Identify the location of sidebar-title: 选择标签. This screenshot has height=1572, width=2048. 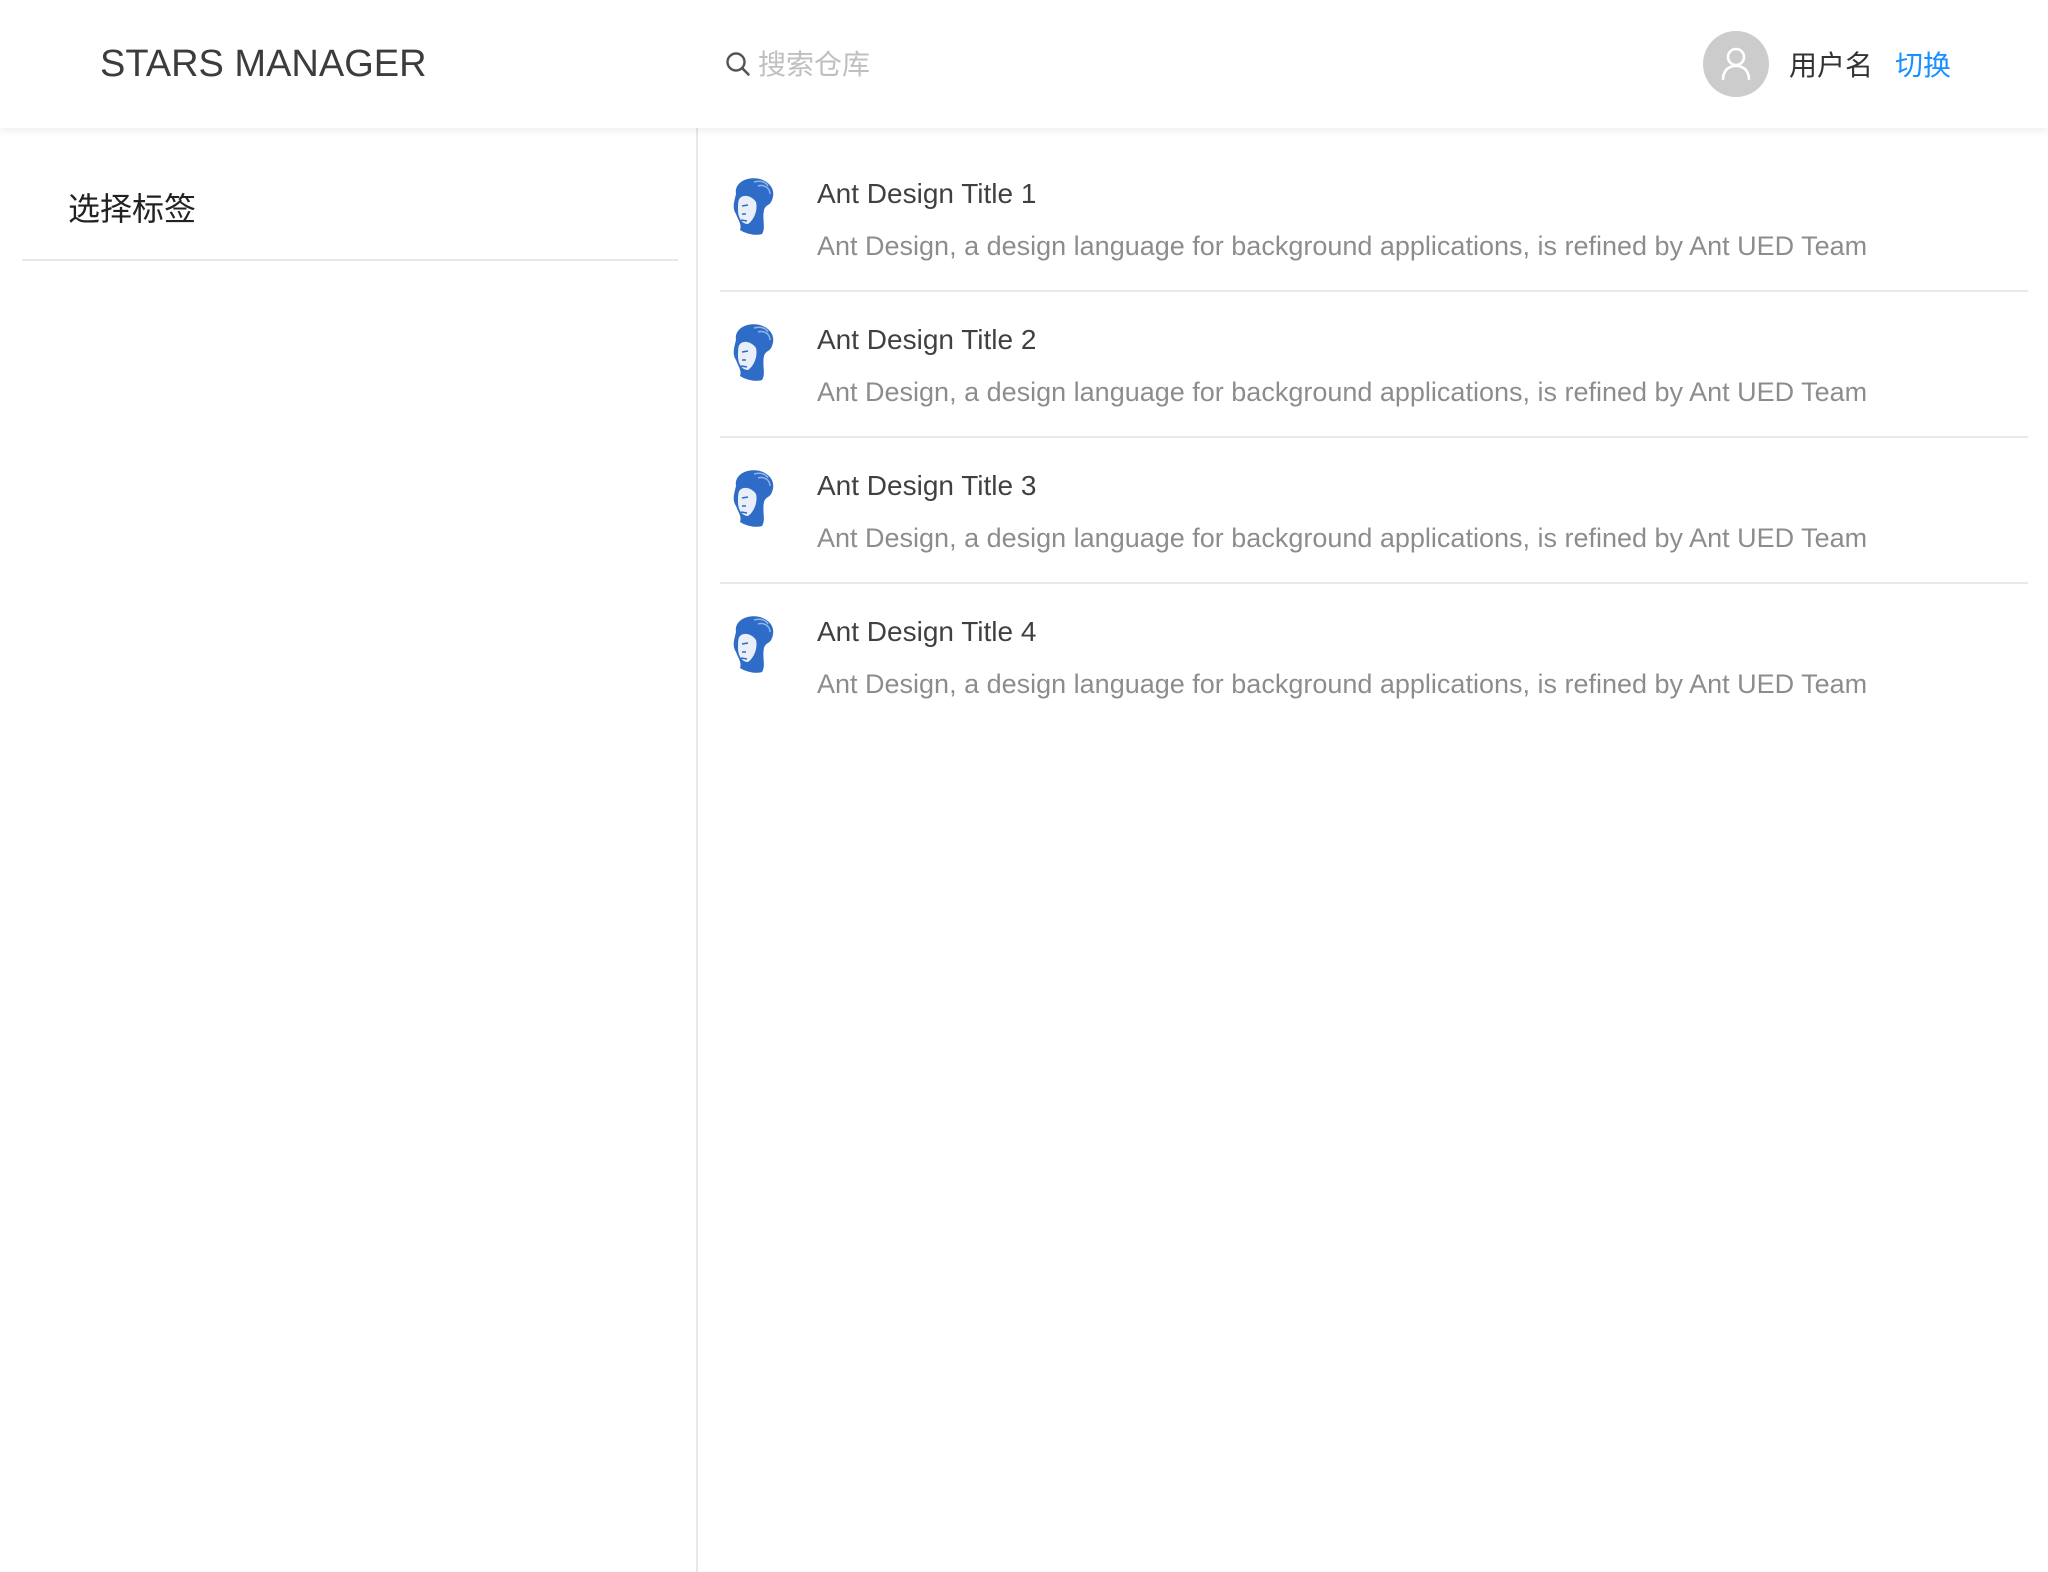
(132, 209).